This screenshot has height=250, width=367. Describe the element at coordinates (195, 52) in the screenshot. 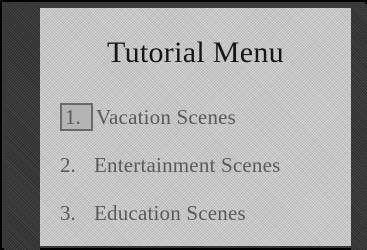

I see `menu-title: Tutorial Menu` at that location.